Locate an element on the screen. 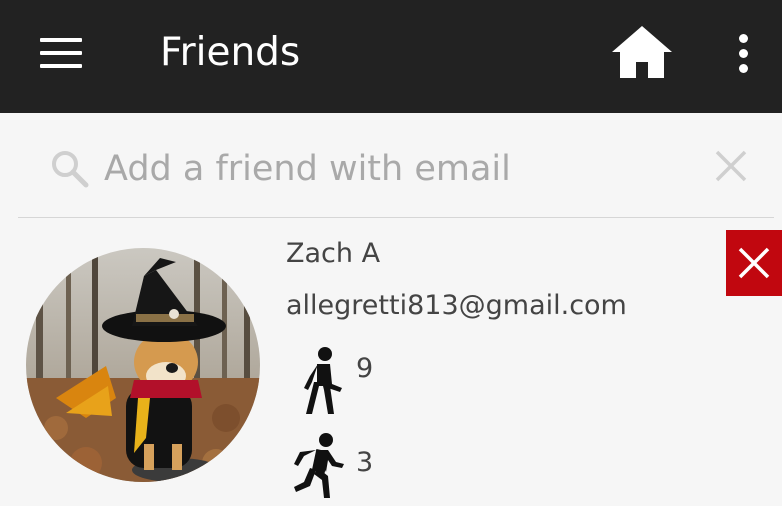 The image size is (782, 506). more-vertical-icon is located at coordinates (744, 54).